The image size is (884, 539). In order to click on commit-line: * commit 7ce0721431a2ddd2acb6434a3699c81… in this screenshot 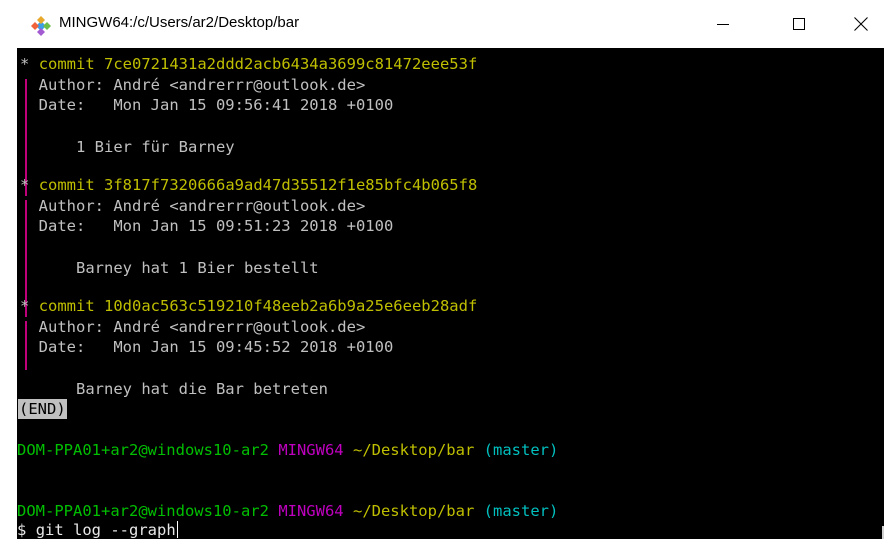, I will do `click(248, 64)`.